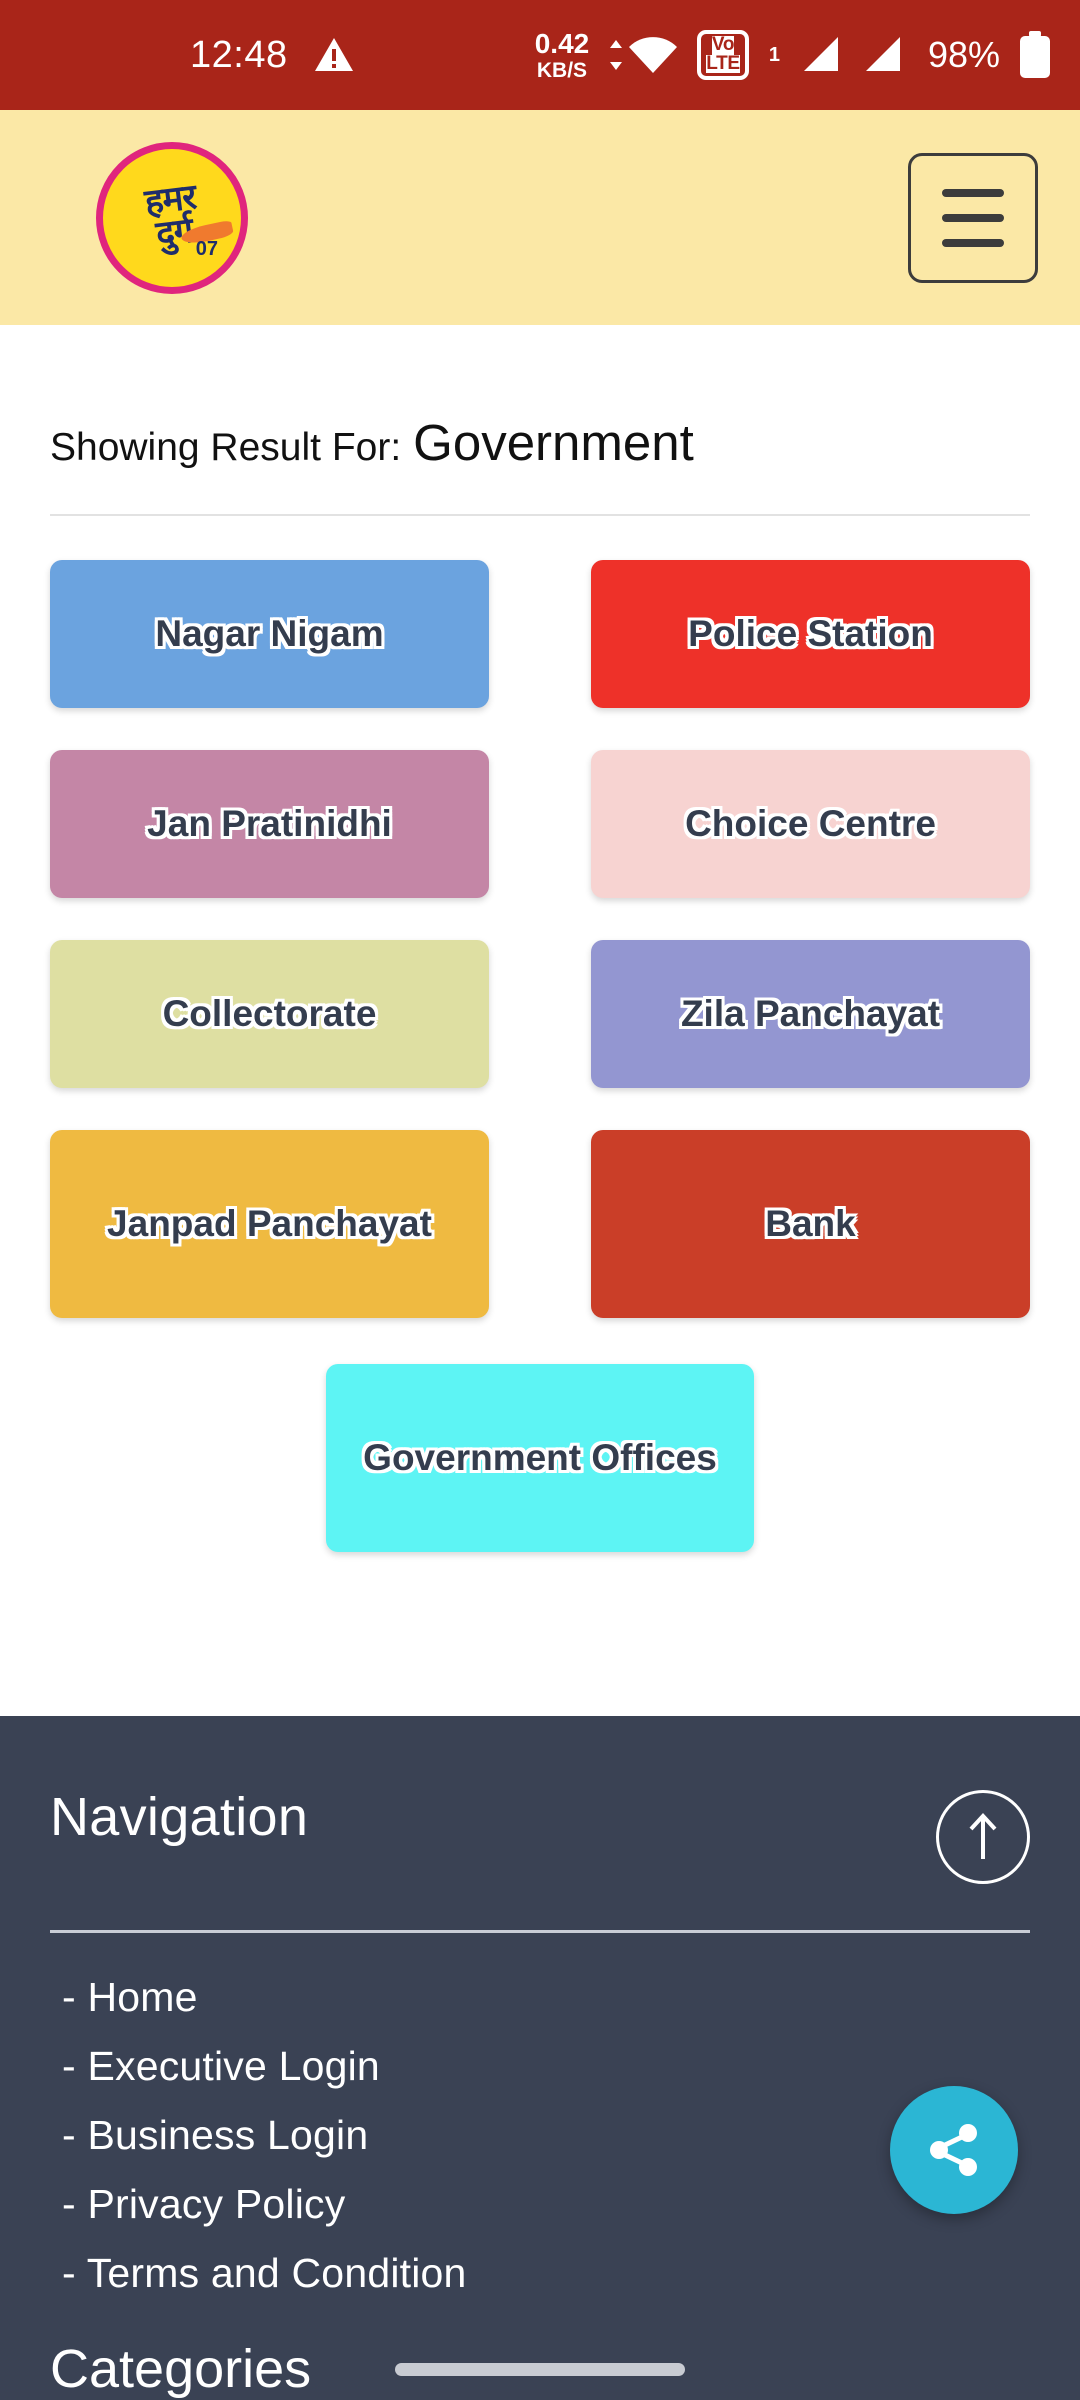 This screenshot has width=1080, height=2400. What do you see at coordinates (540, 217) in the screenshot?
I see `app-header: हमर दुर्ग 07` at bounding box center [540, 217].